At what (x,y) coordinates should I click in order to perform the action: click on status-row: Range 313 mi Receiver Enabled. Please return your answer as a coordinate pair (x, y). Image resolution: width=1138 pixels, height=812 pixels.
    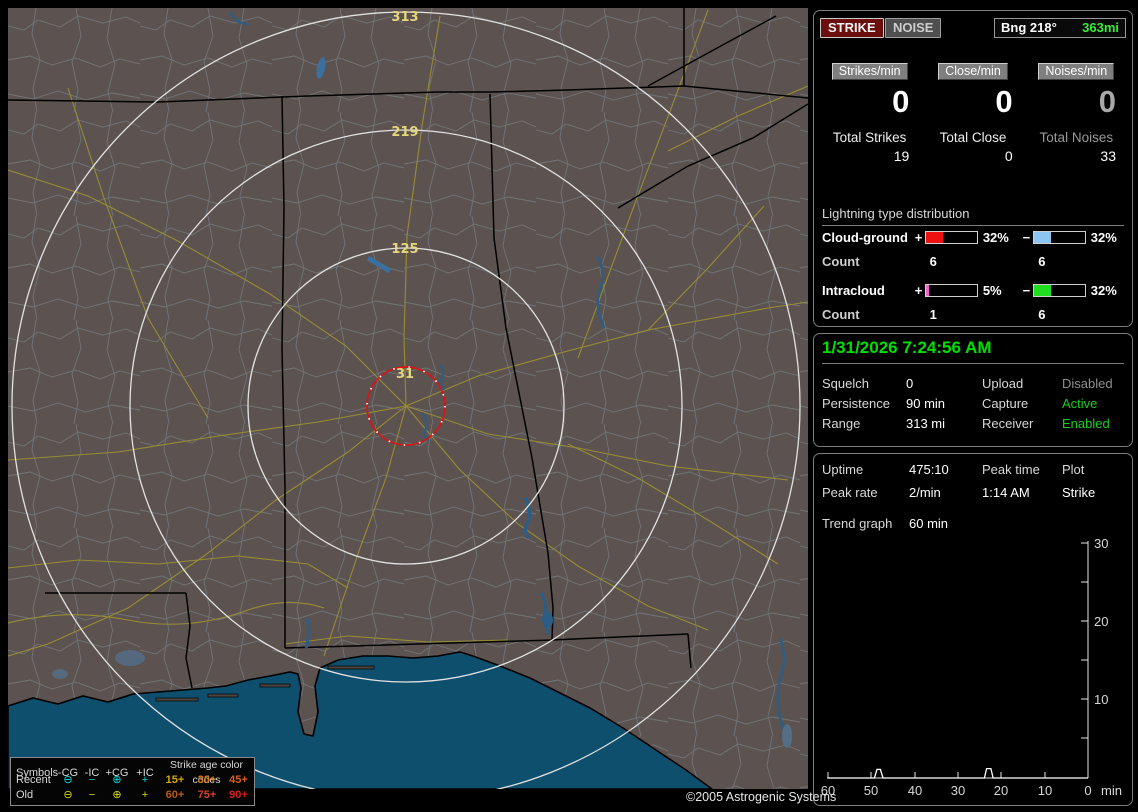
    Looking at the image, I should click on (973, 423).